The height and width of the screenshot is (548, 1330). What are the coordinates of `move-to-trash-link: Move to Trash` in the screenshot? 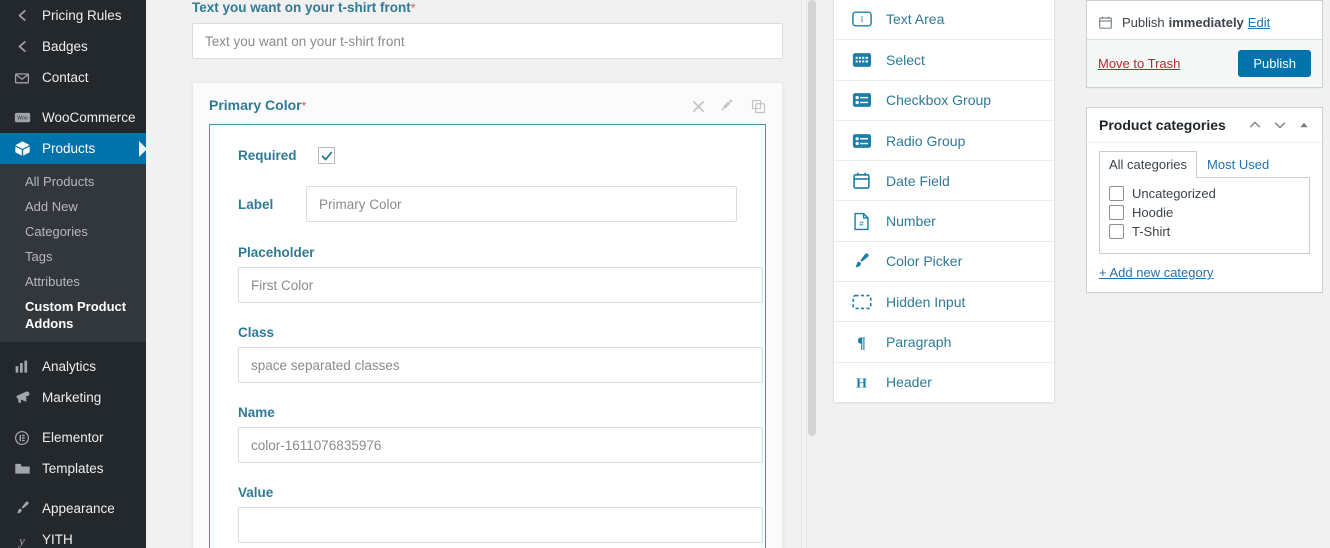 It's located at (1139, 63).